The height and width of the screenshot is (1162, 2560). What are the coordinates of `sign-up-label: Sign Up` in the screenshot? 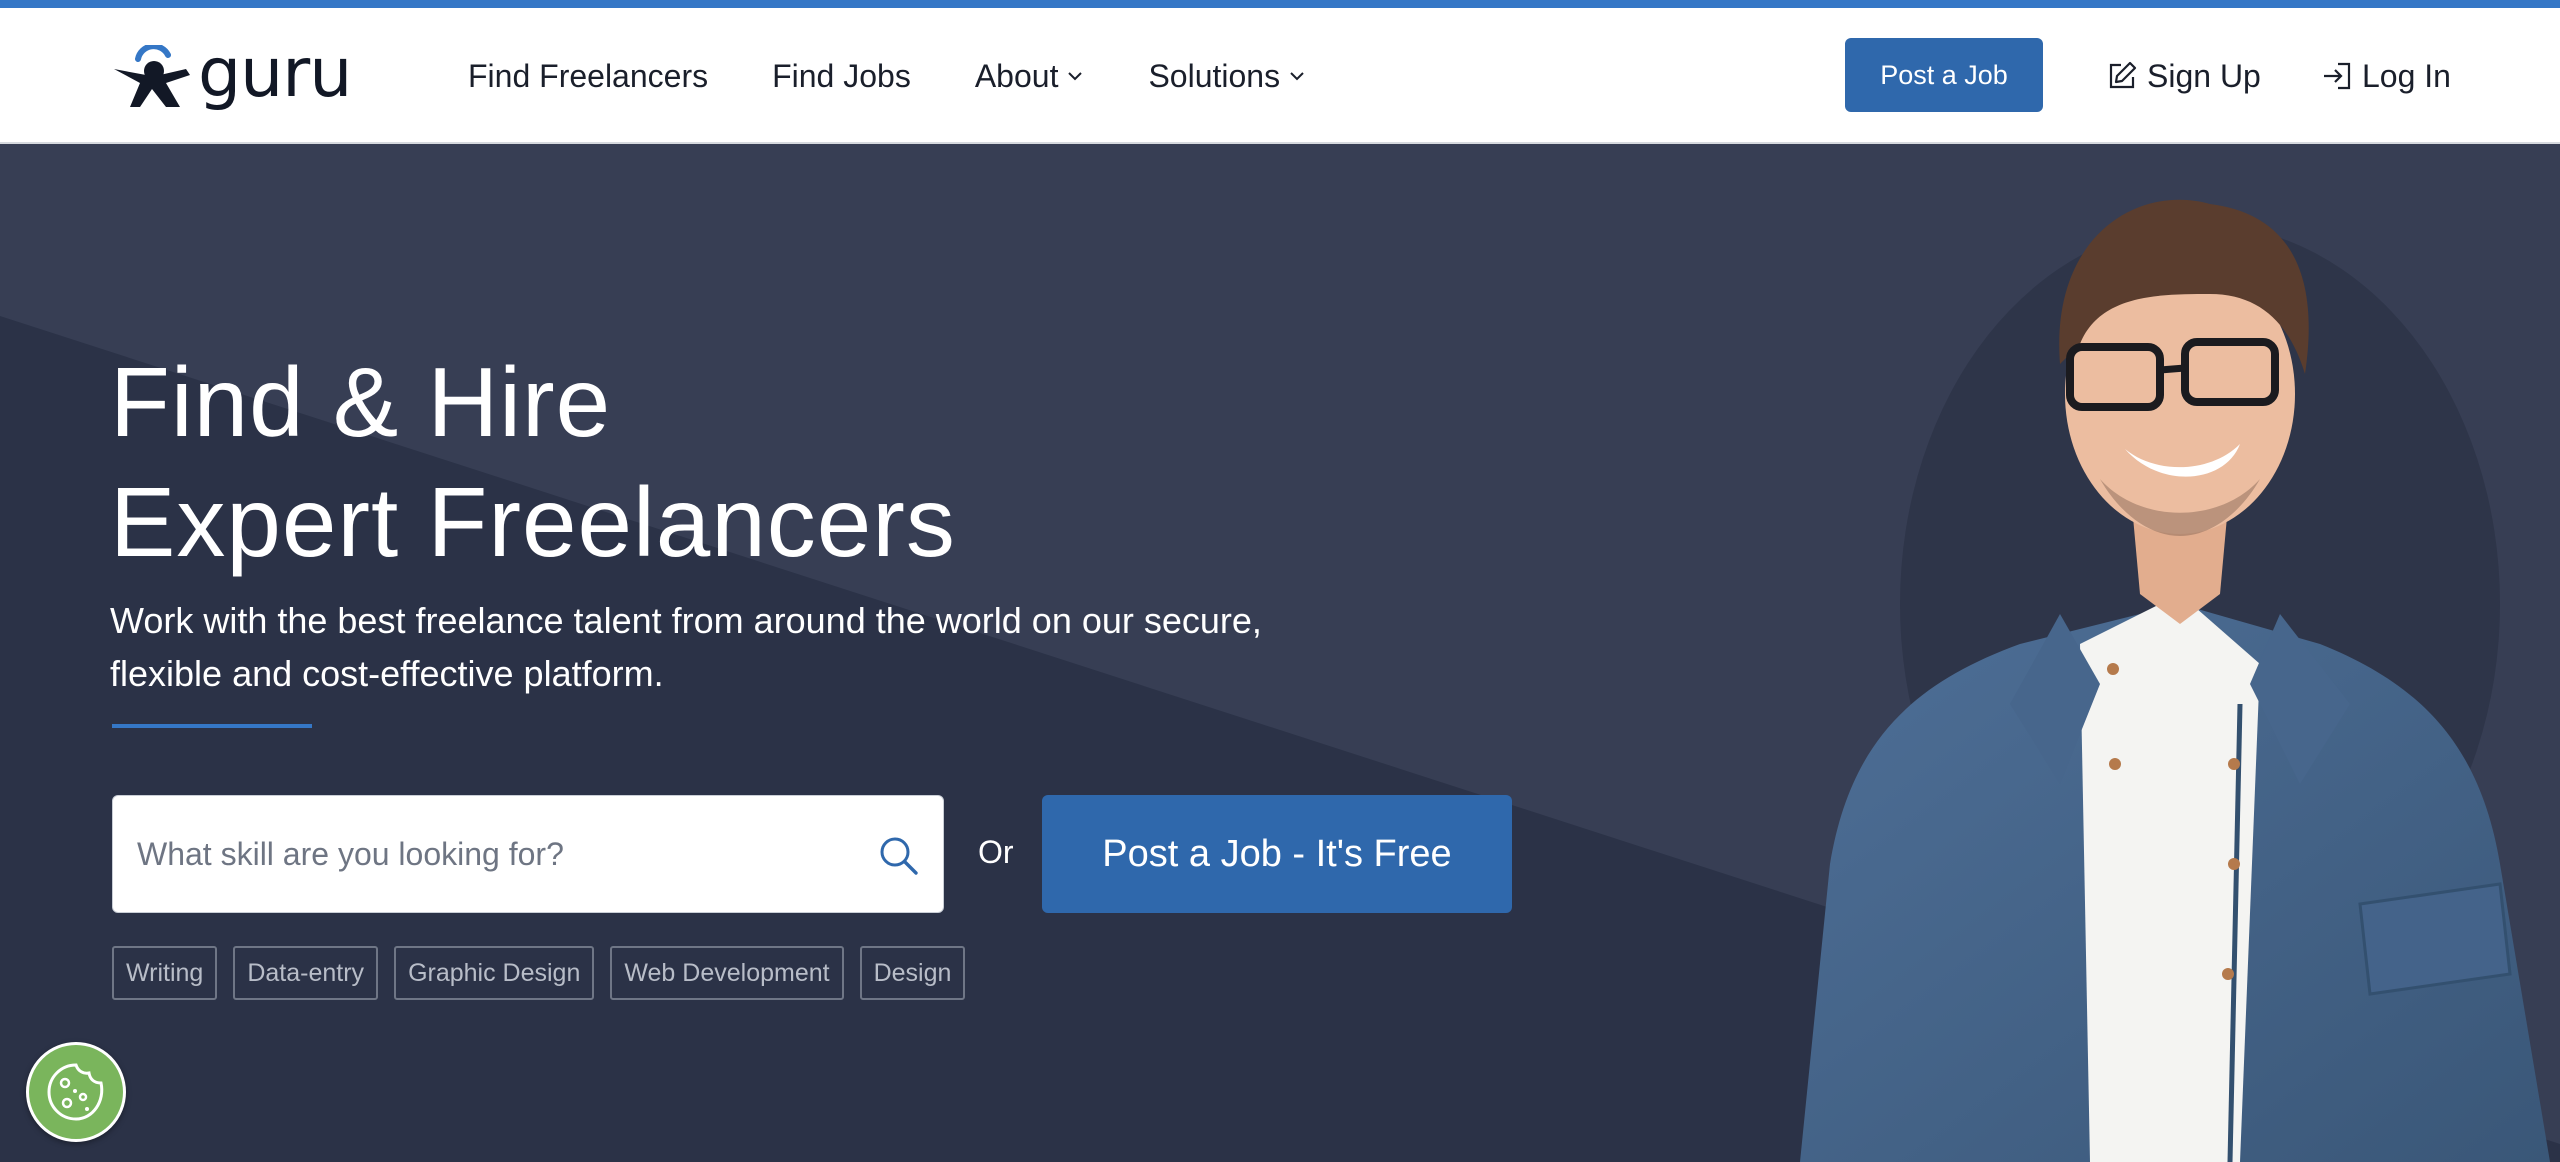 It's located at (2204, 75).